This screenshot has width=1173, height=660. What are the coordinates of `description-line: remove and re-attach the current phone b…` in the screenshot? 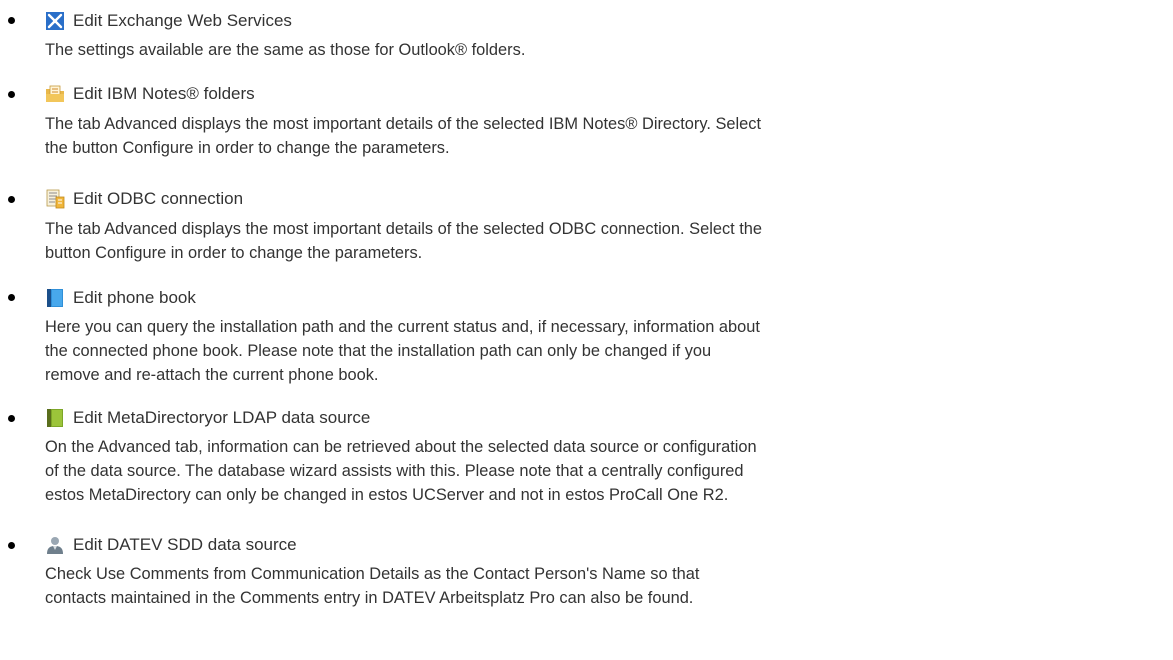 It's located at (212, 375).